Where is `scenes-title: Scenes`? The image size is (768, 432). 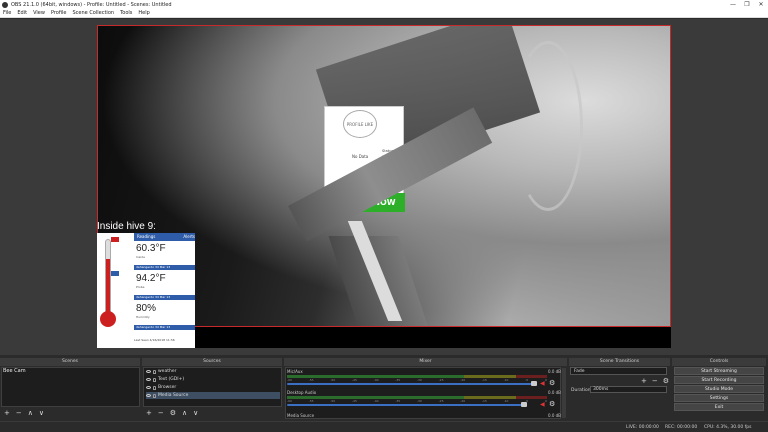 scenes-title: Scenes is located at coordinates (70, 362).